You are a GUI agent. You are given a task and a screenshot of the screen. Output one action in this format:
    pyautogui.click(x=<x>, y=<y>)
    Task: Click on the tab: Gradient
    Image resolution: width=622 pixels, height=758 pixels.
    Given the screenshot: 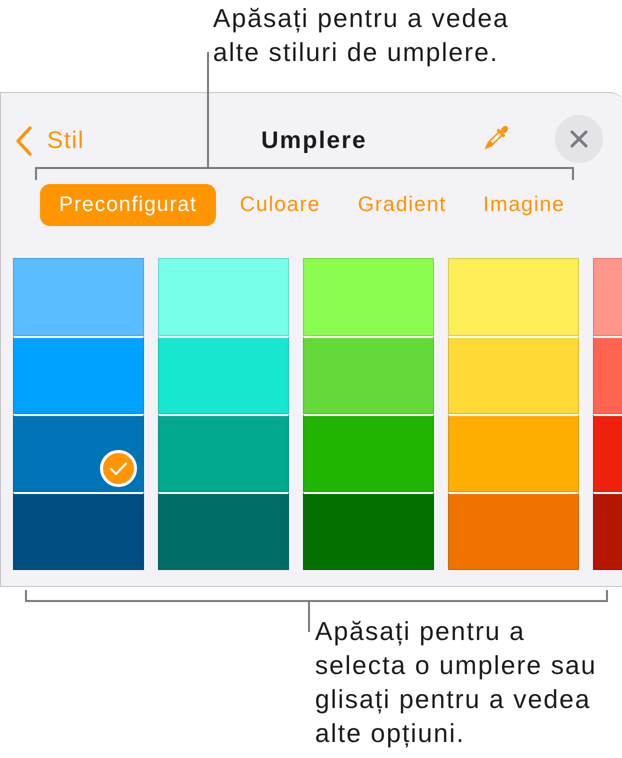 What is the action you would take?
    pyautogui.click(x=402, y=205)
    